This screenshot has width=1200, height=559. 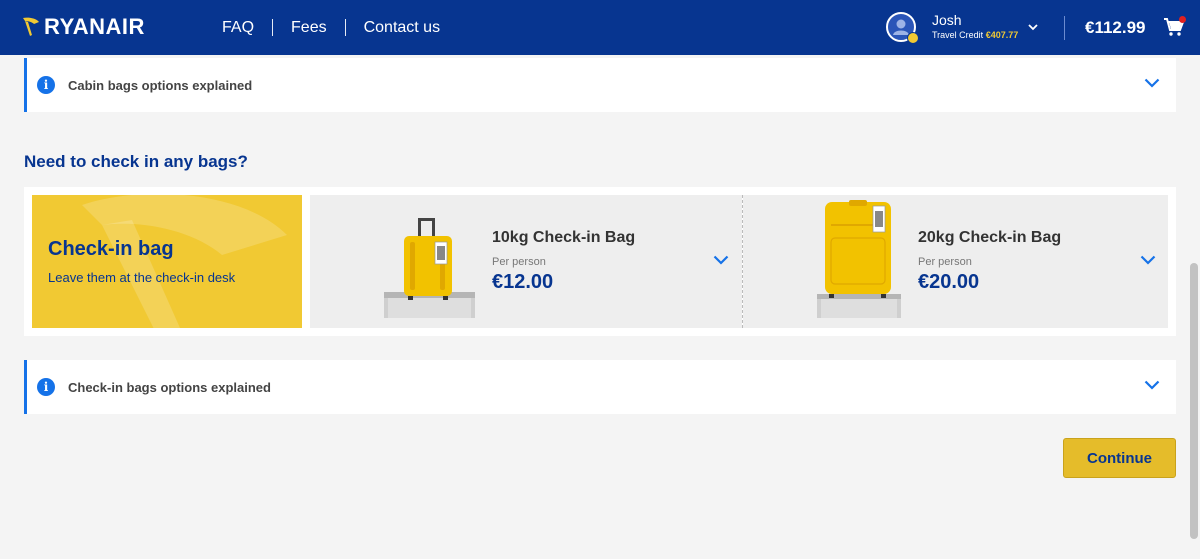 I want to click on user-menu: Josh Travel Credit €407.77, so click(x=962, y=27).